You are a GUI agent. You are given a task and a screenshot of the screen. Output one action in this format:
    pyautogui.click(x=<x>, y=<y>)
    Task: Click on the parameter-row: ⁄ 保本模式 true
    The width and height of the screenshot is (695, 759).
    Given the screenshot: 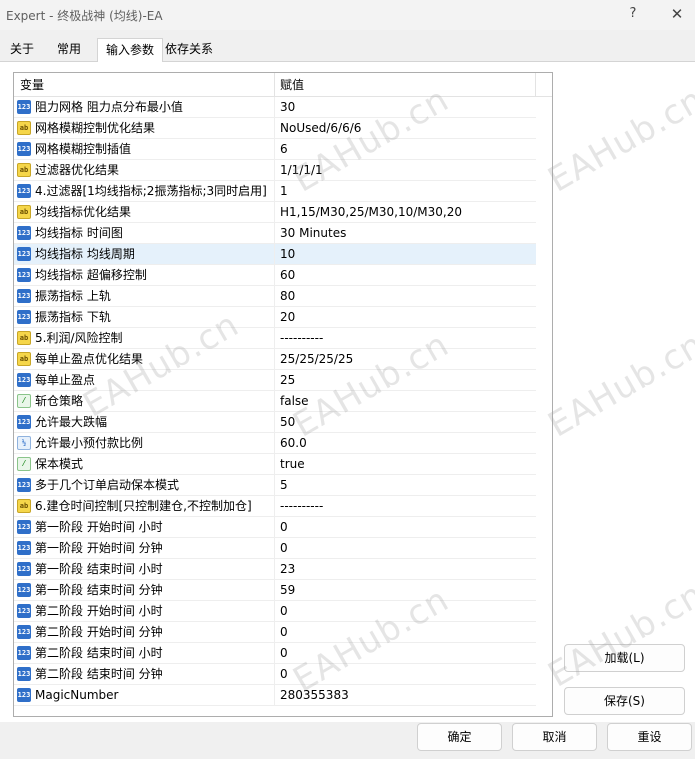 What is the action you would take?
    pyautogui.click(x=275, y=464)
    